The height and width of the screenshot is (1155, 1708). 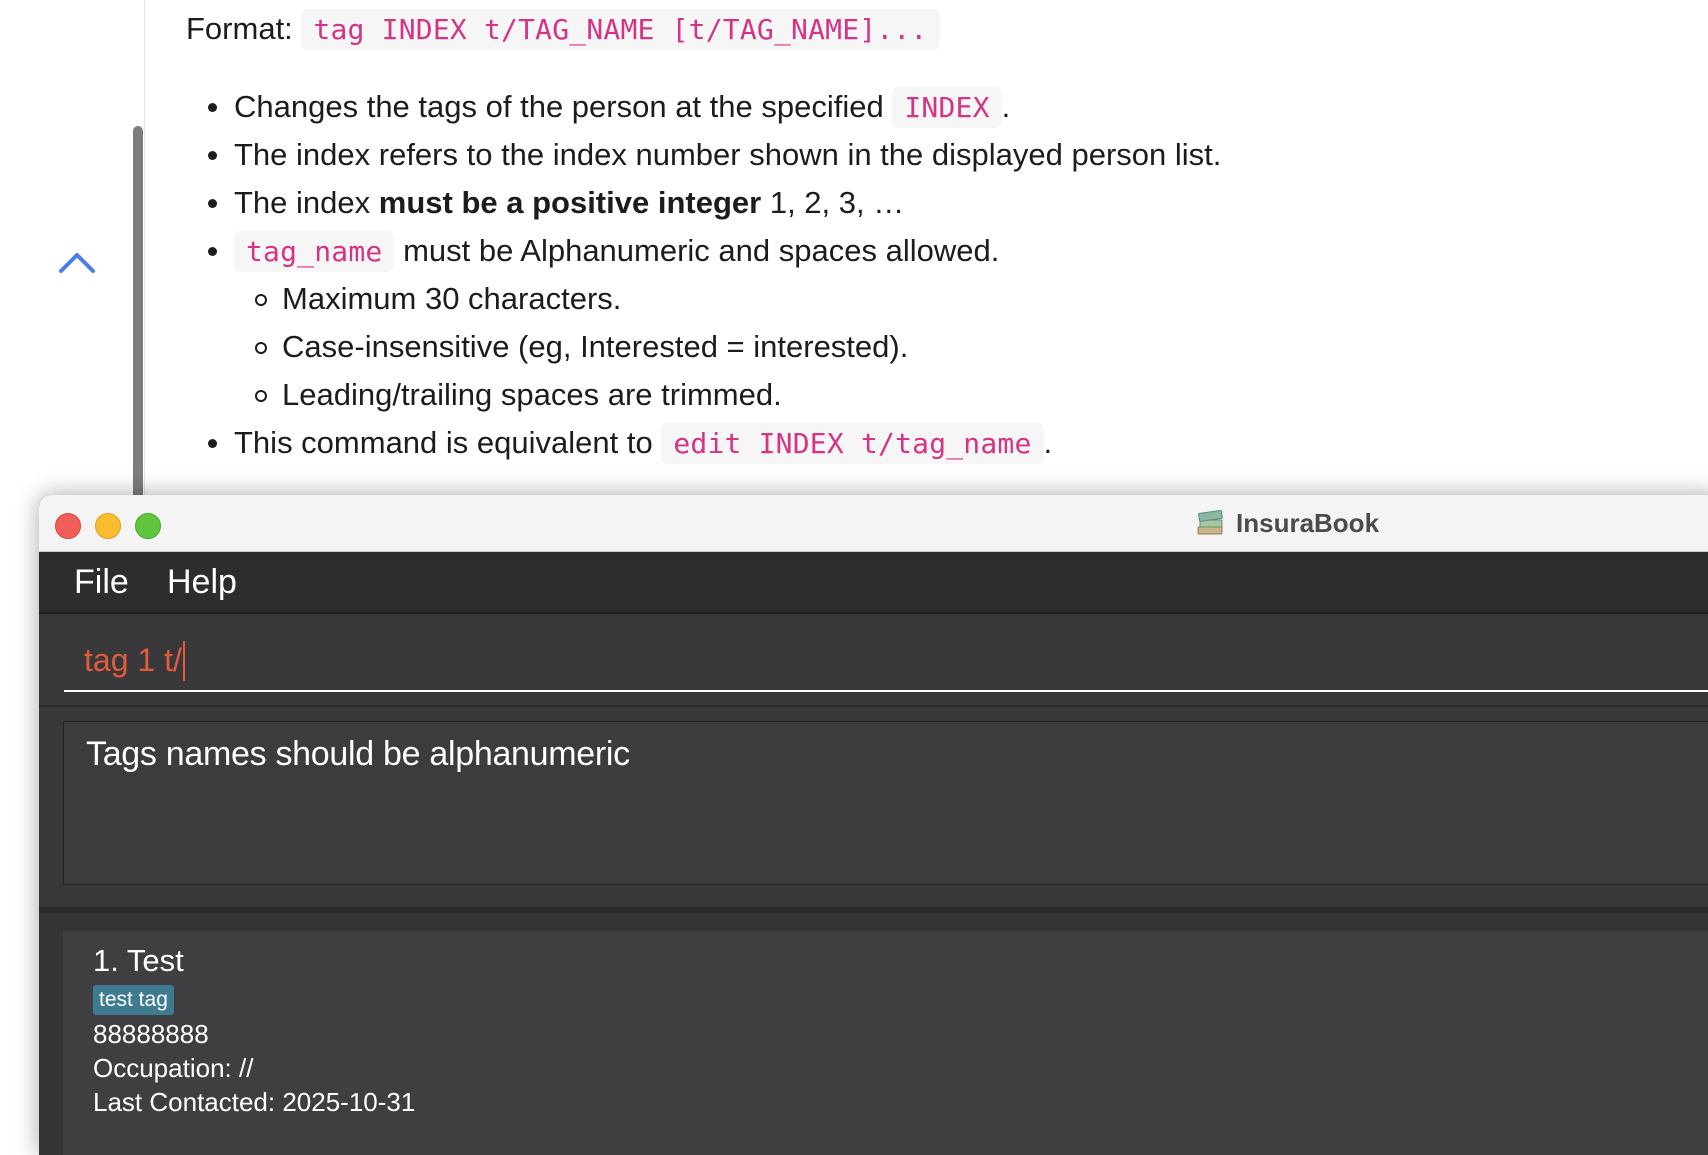 What do you see at coordinates (701, 250) in the screenshot?
I see `bullet-text: must be Alphanumeric and spaces allowed.` at bounding box center [701, 250].